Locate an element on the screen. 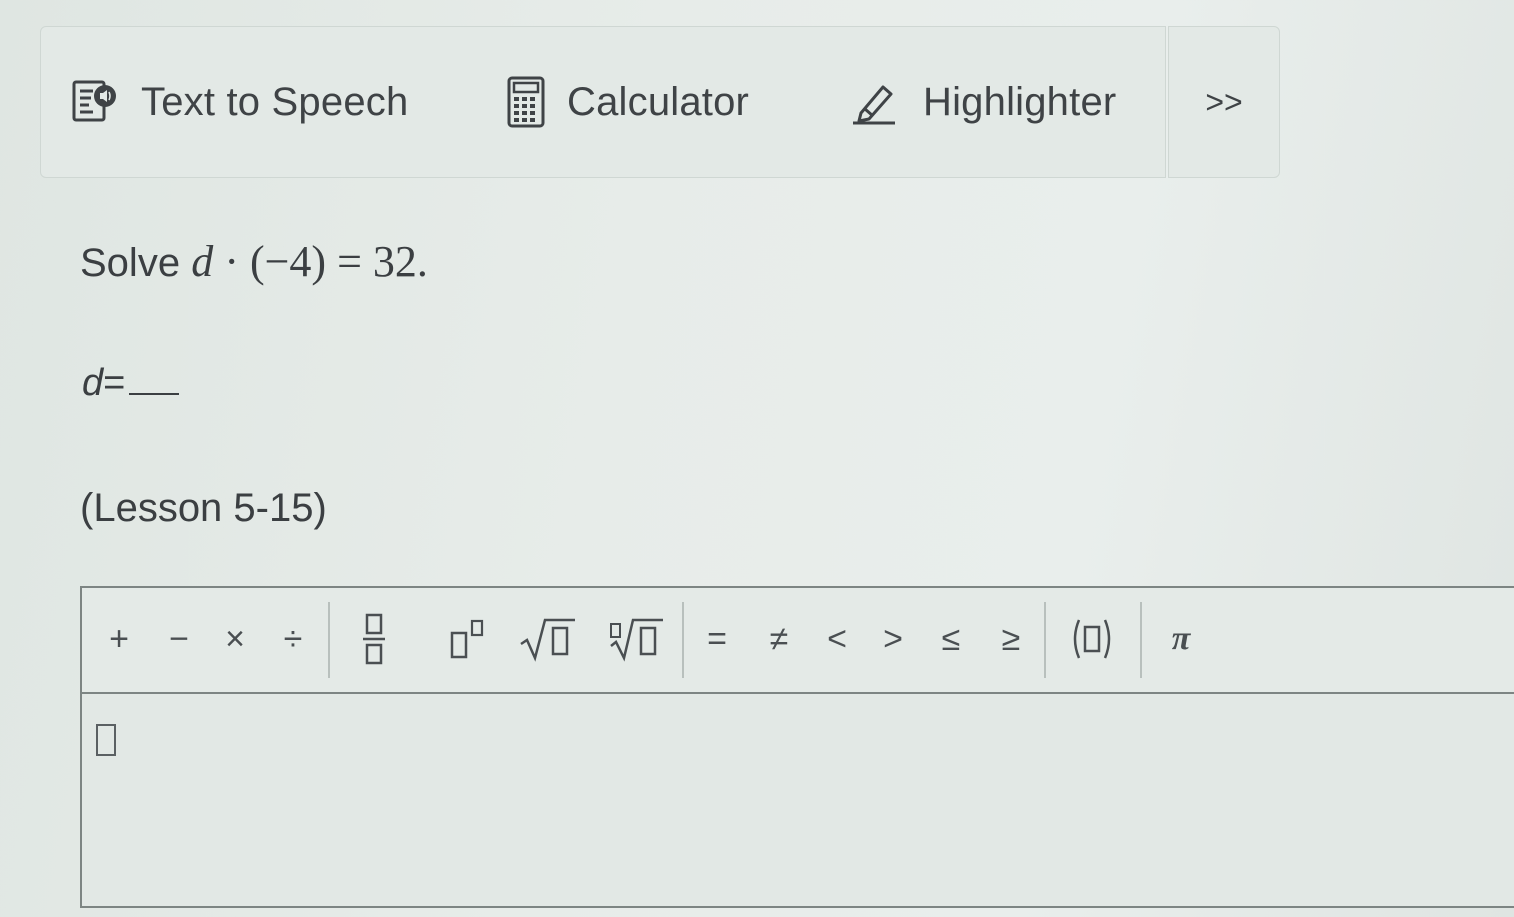  times-button: × is located at coordinates (235, 639).